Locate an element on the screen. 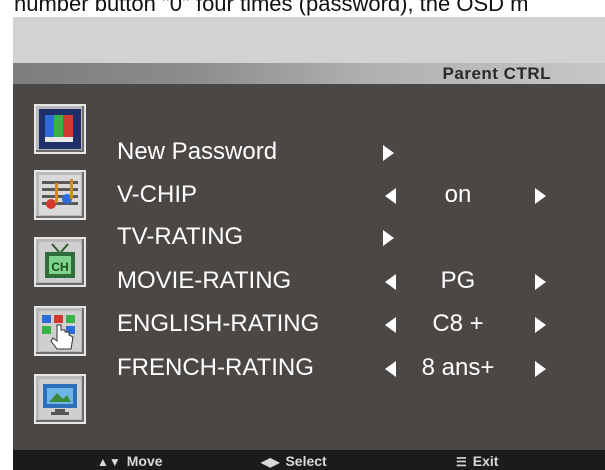 The width and height of the screenshot is (605, 470). select-hint-label: Select is located at coordinates (306, 461).